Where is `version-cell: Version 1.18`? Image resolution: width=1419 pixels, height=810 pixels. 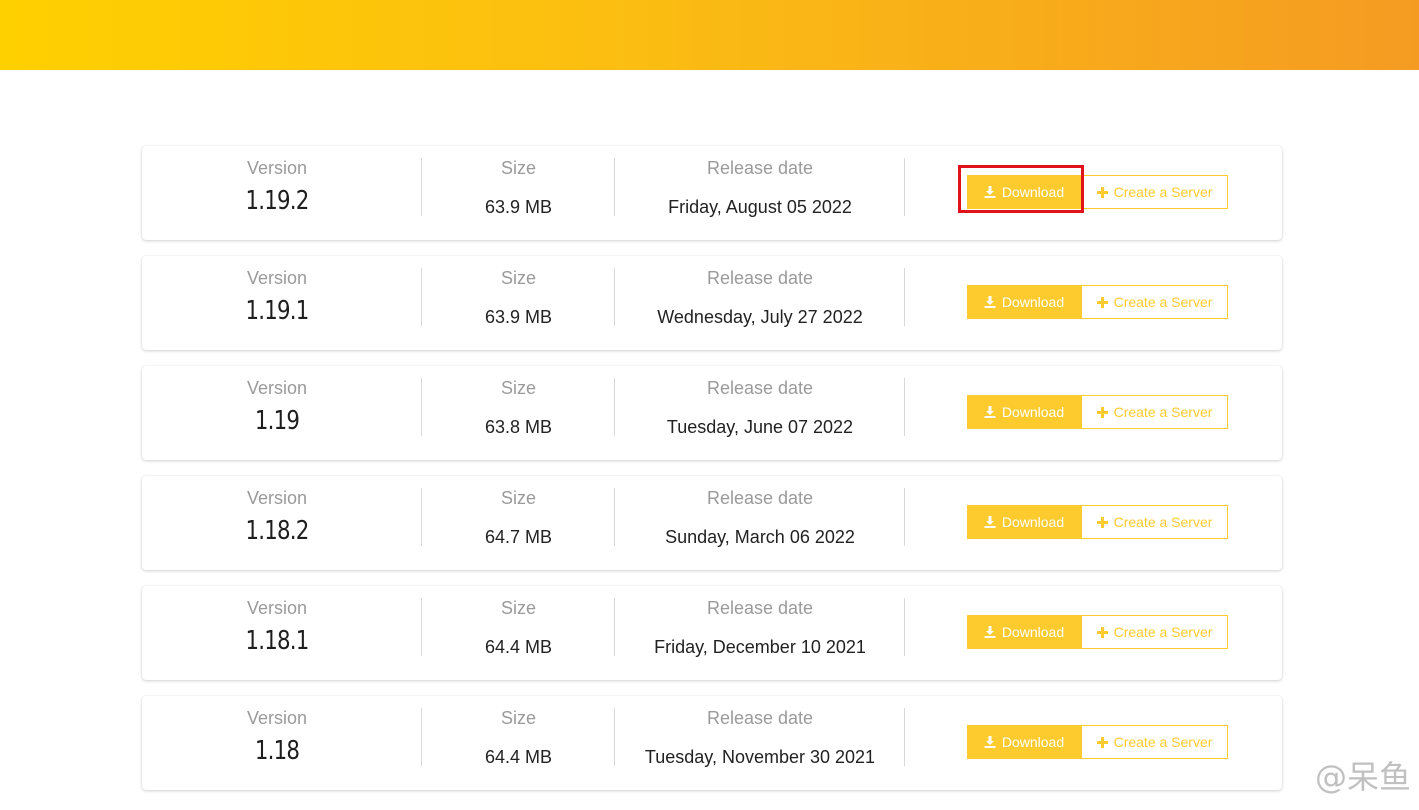
version-cell: Version 1.18 is located at coordinates (277, 743).